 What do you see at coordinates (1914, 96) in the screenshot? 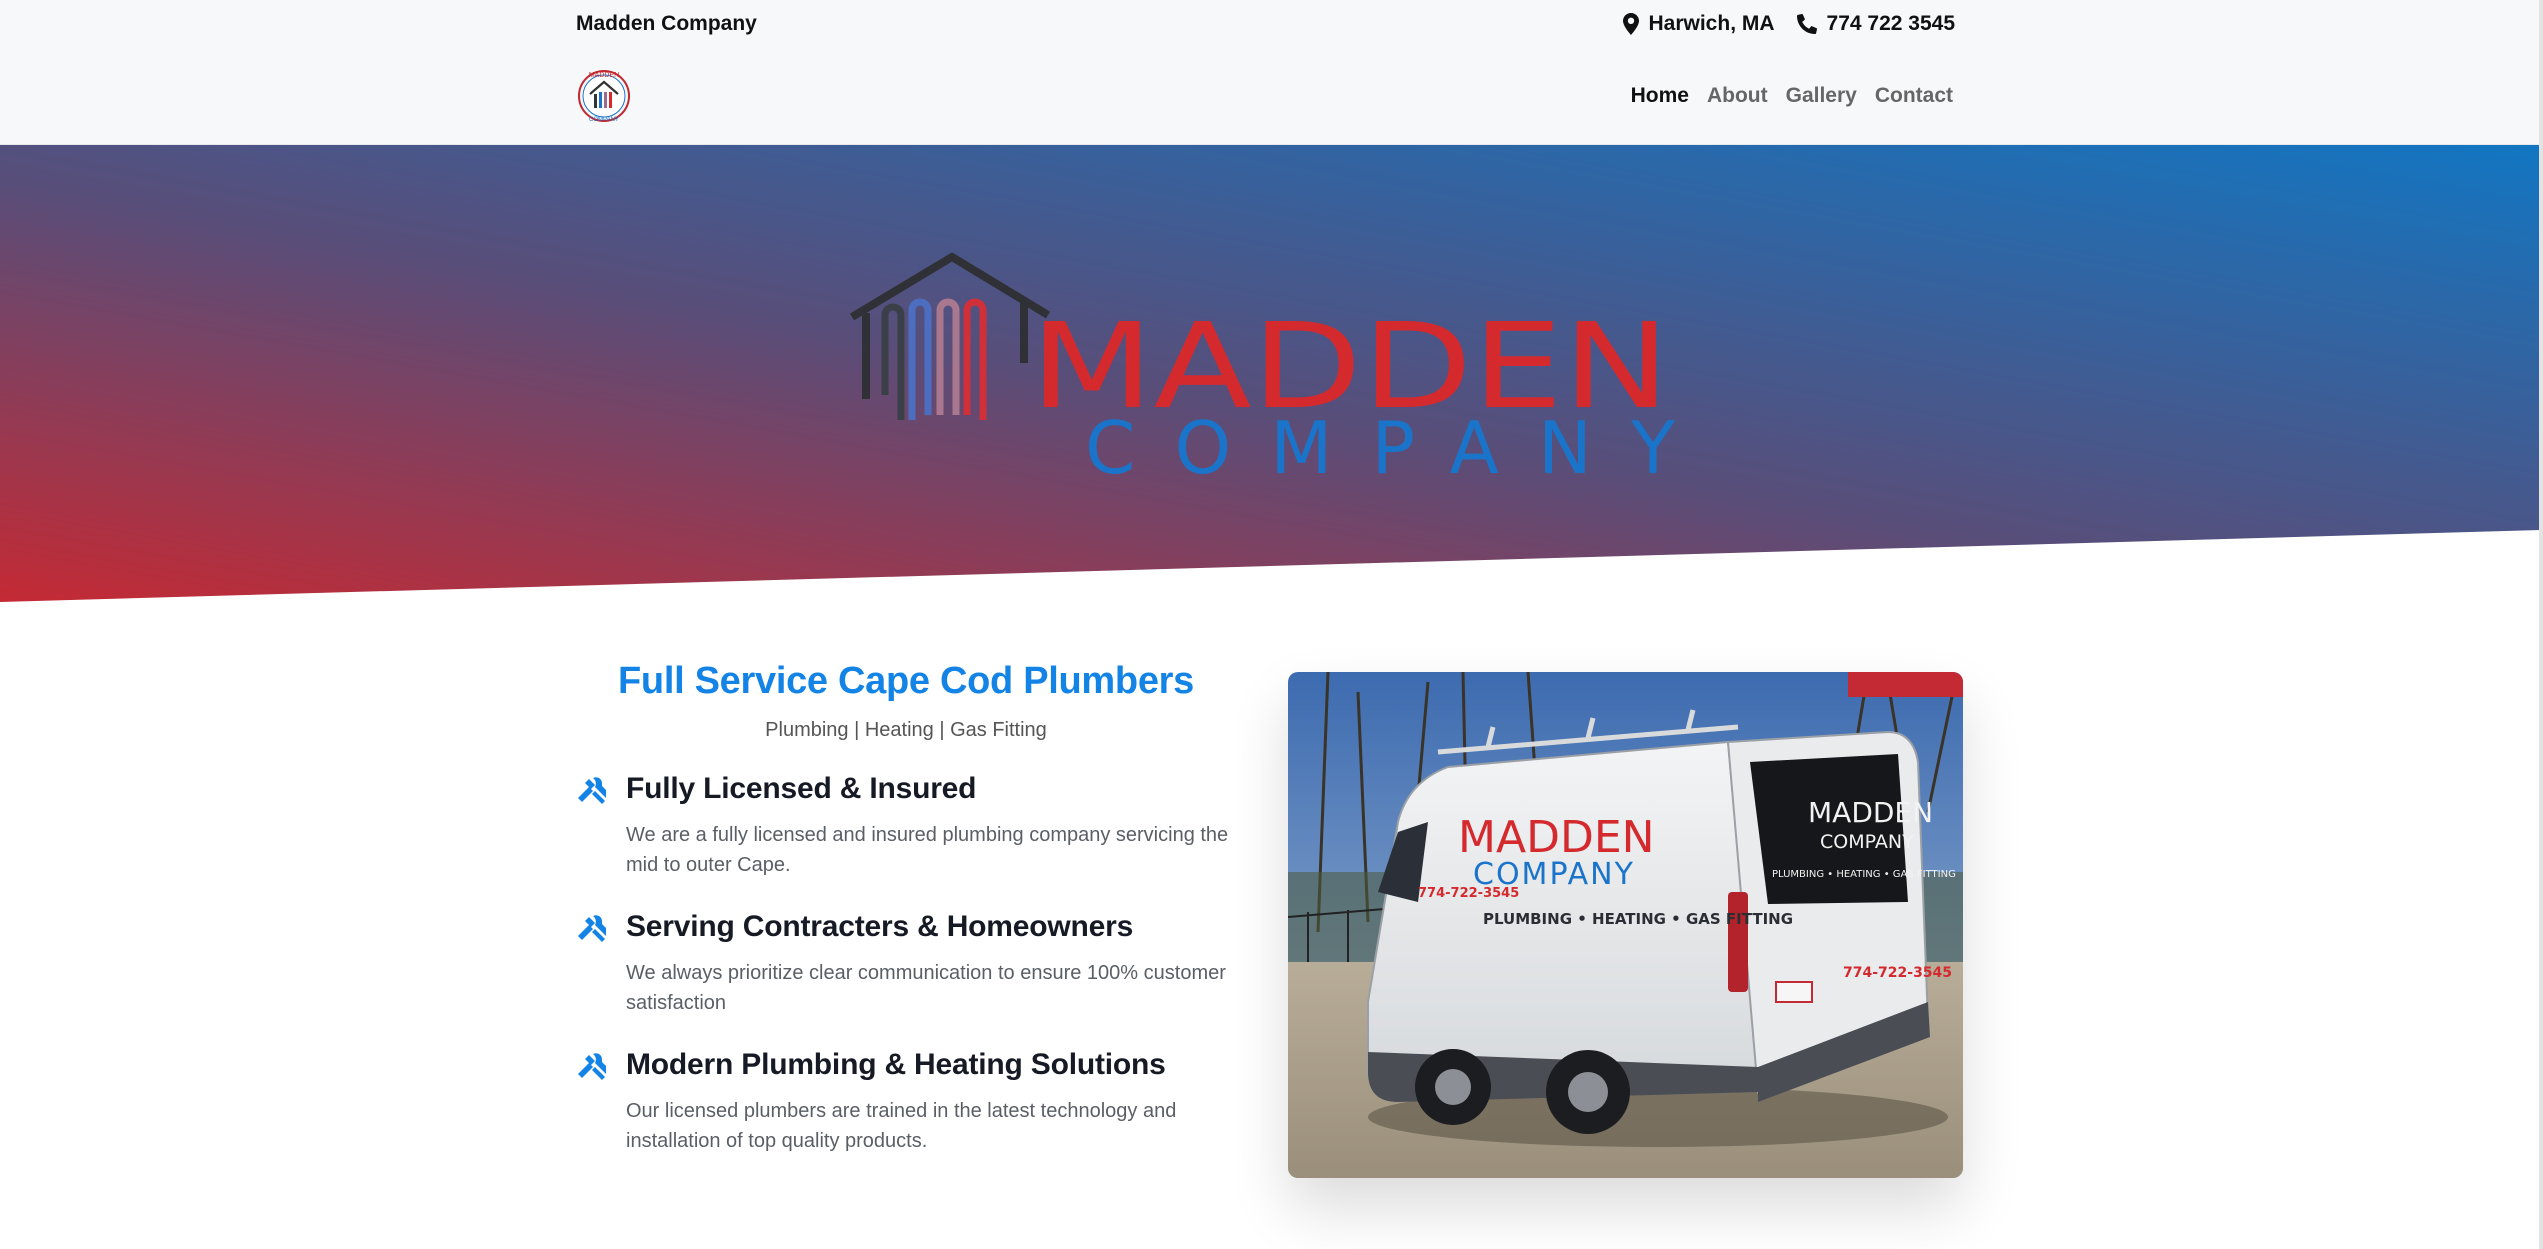
I see `nav-contact: Contact` at bounding box center [1914, 96].